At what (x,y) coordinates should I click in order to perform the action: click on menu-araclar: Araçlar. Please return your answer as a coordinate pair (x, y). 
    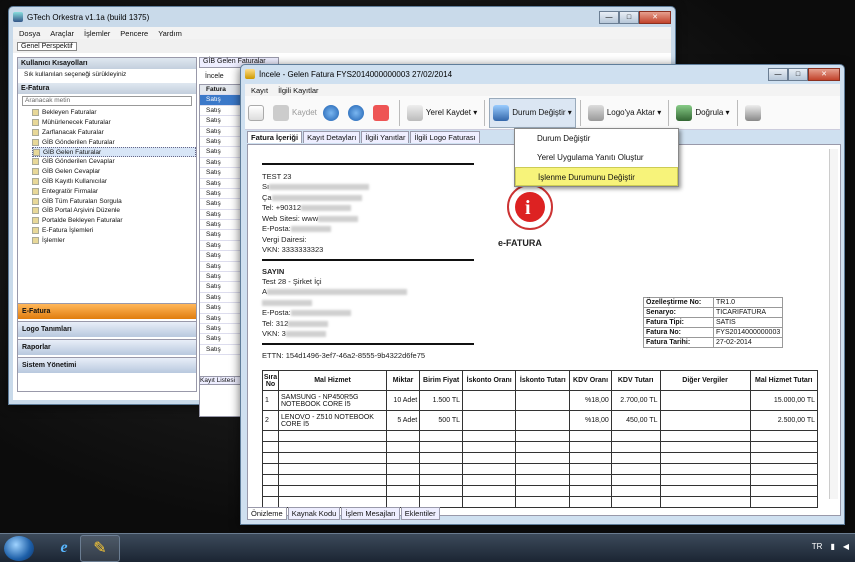
    Looking at the image, I should click on (62, 33).